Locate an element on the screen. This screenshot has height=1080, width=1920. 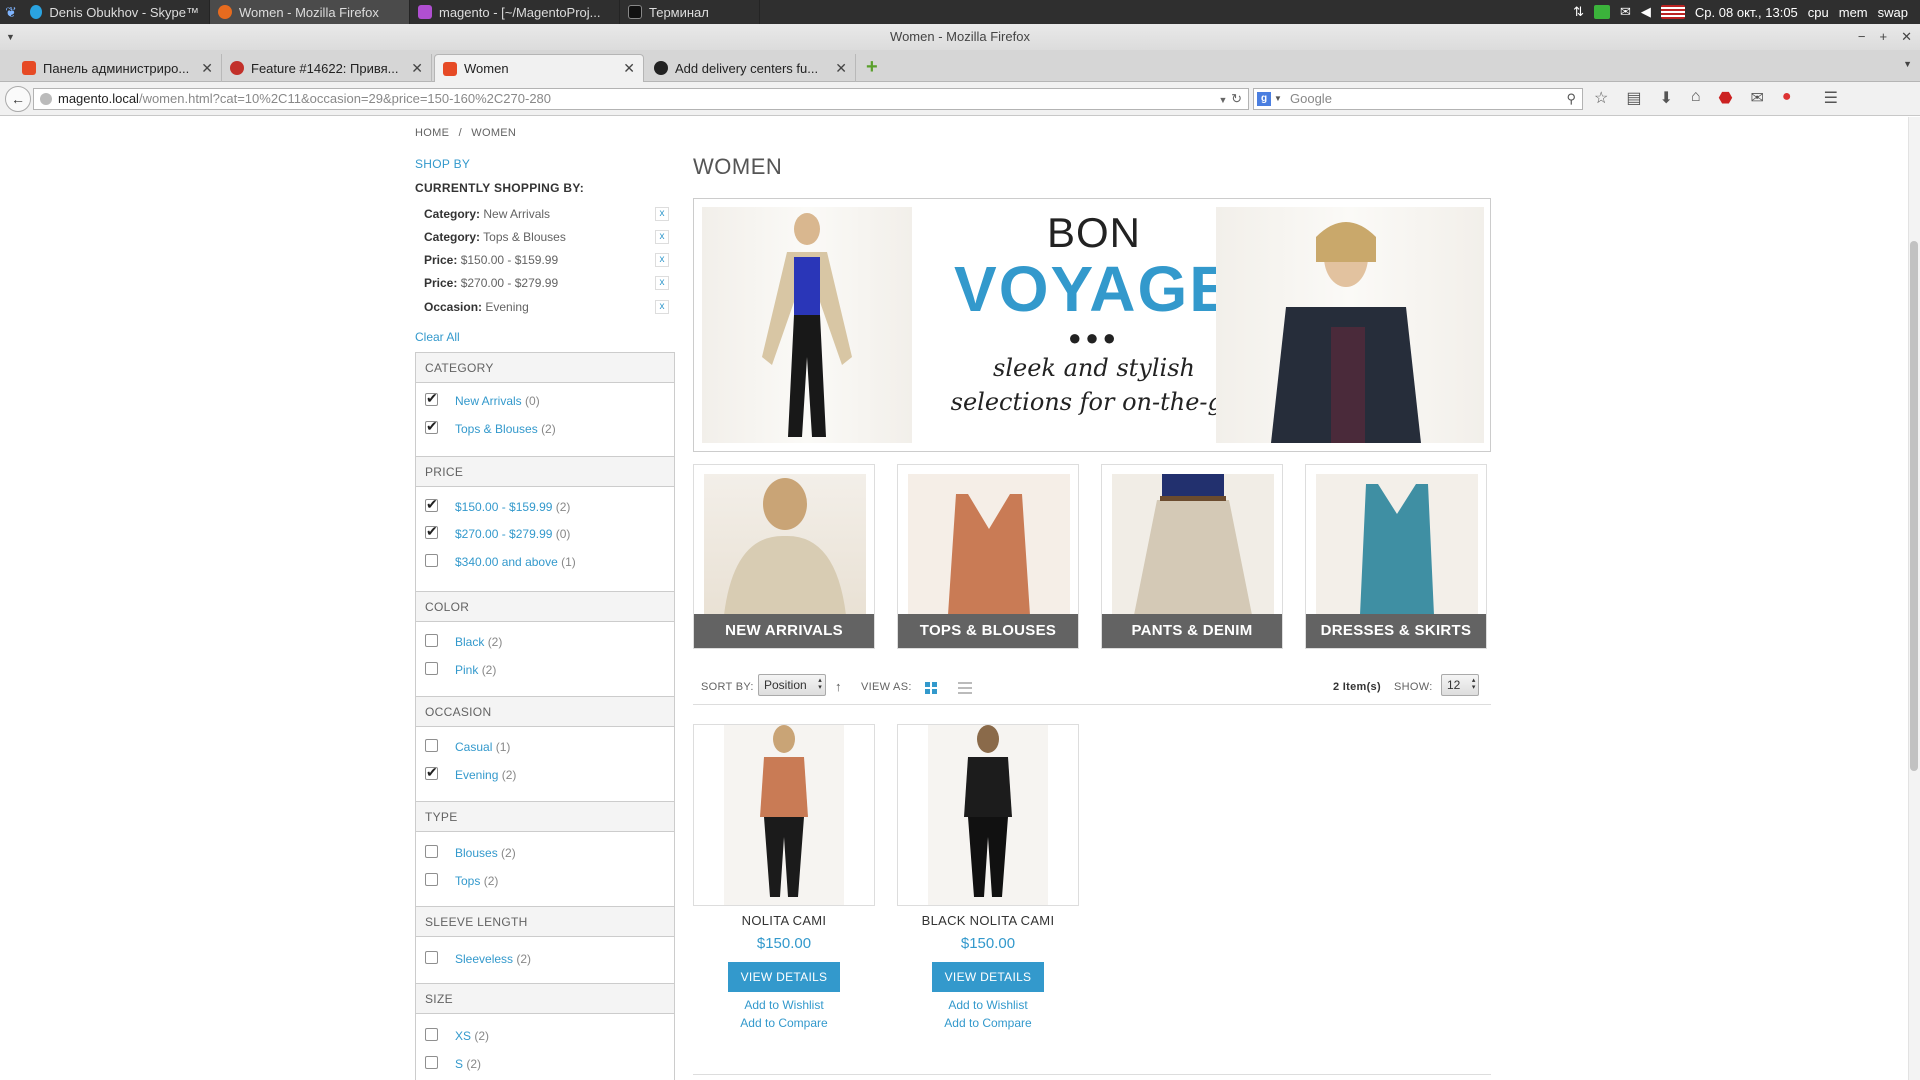
filter-option-evening: Evening (2) is located at coordinates (470, 773).